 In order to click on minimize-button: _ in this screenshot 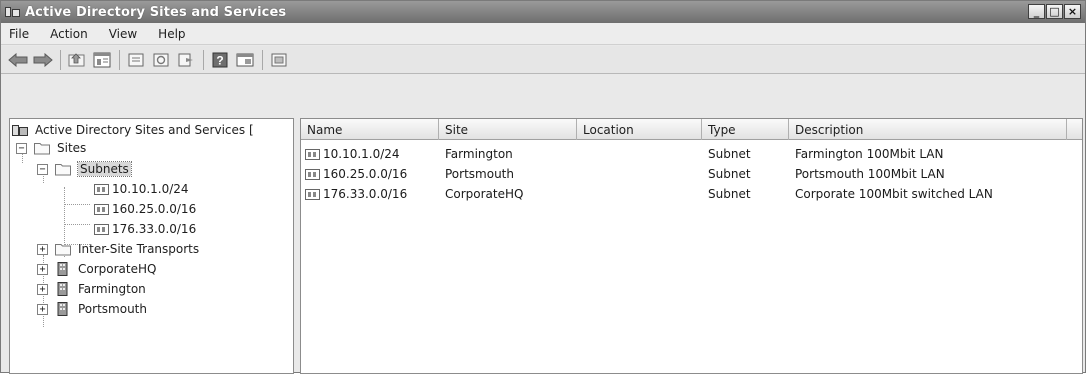, I will do `click(1036, 11)`.